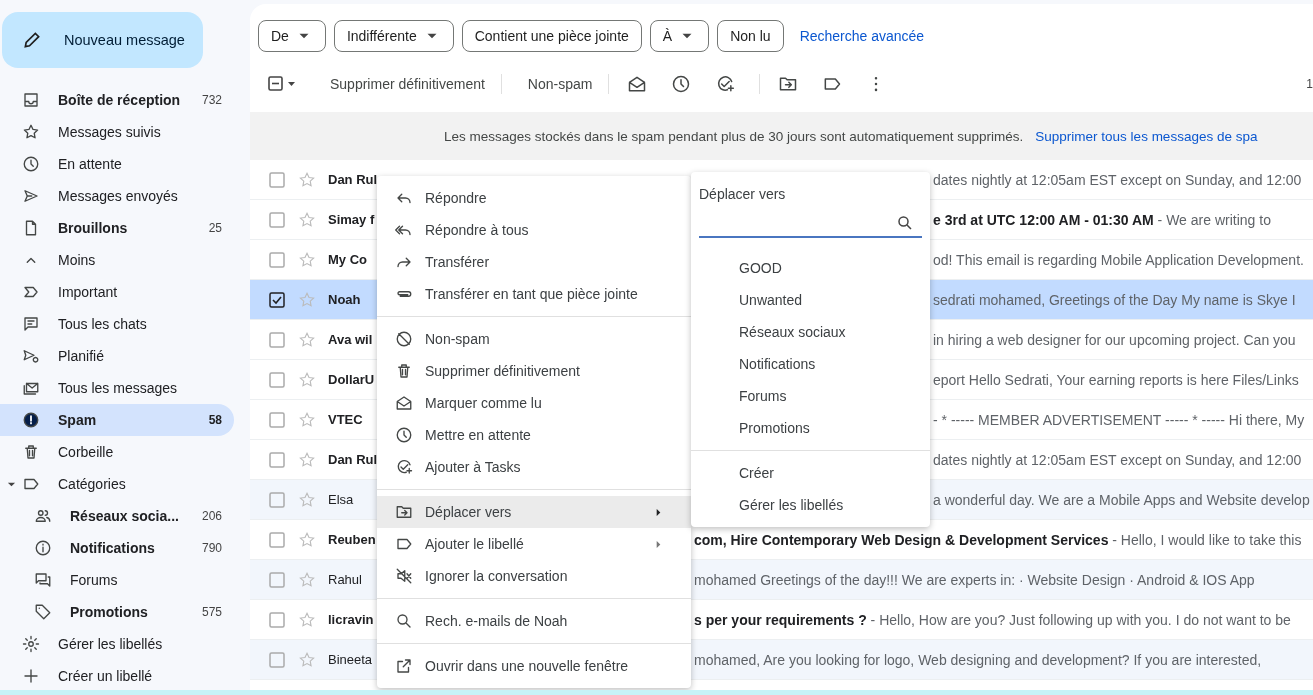  I want to click on sender-name: Rahul, so click(345, 579).